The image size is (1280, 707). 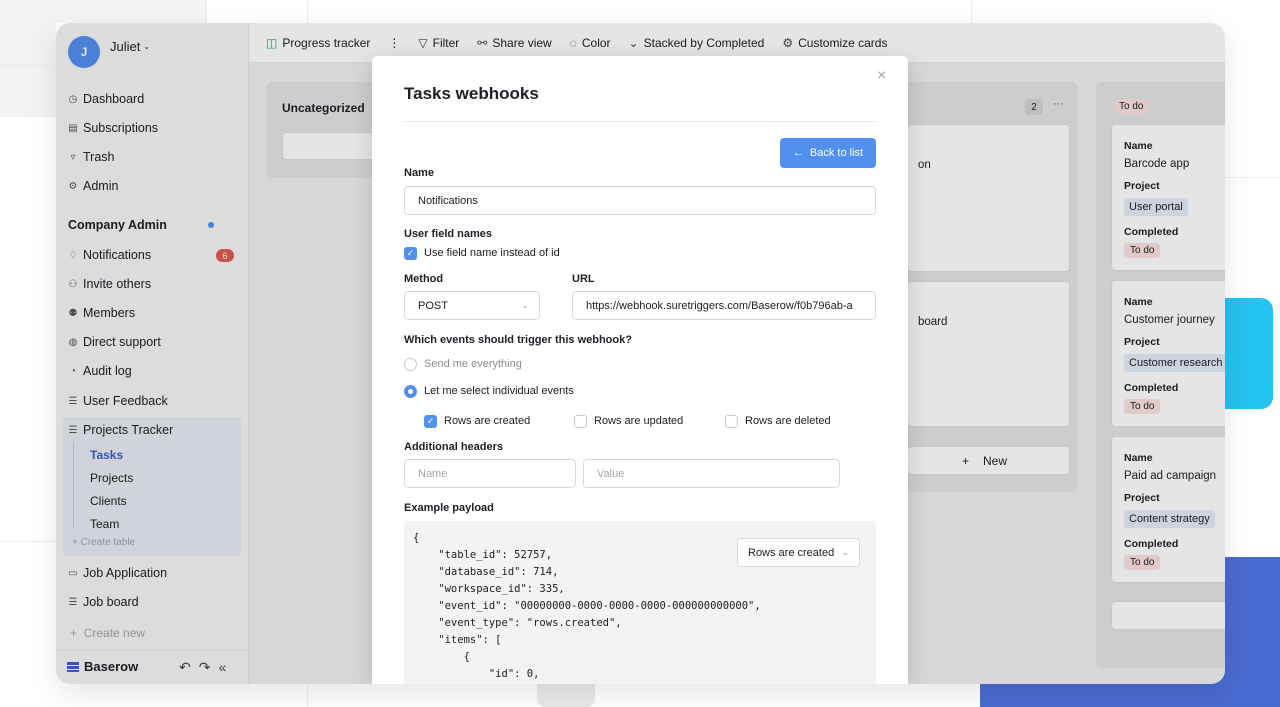 What do you see at coordinates (517, 623) in the screenshot?
I see `code-line: "event_type": "rows.created",` at bounding box center [517, 623].